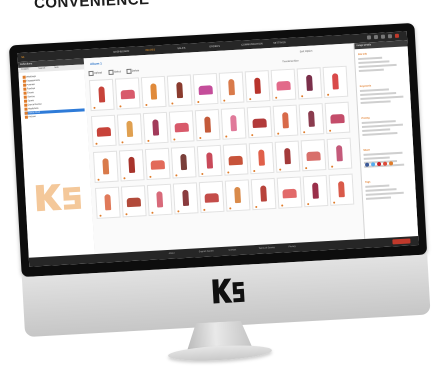  What do you see at coordinates (181, 48) in the screenshot?
I see `nav-item-sales: SALES` at bounding box center [181, 48].